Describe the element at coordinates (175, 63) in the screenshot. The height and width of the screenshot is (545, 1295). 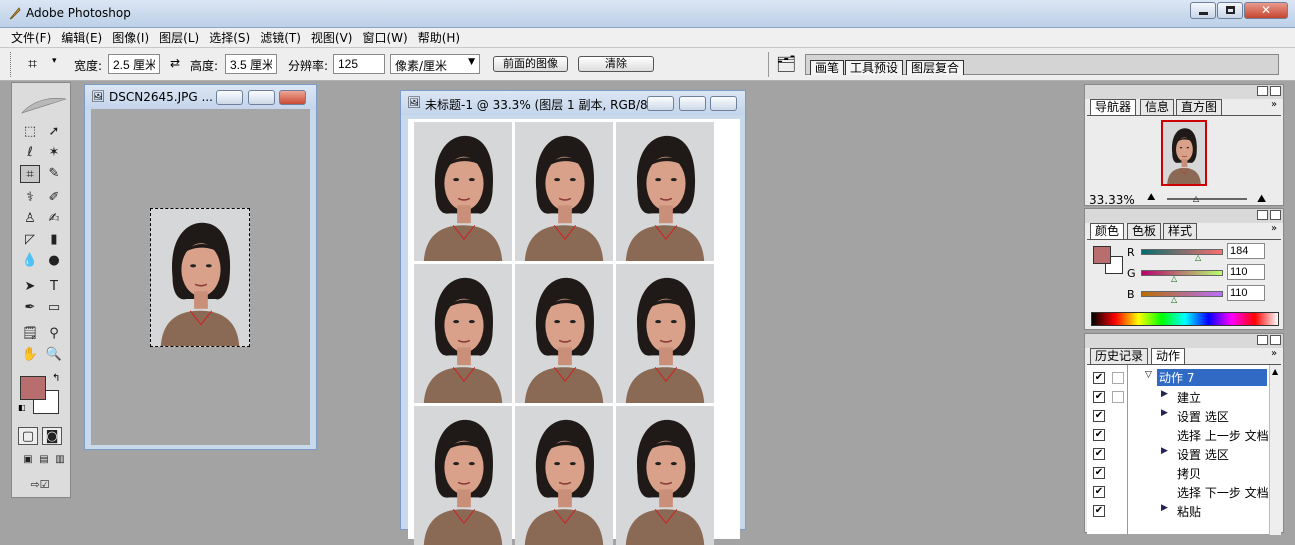
I see `swap-icon: ⇄` at that location.